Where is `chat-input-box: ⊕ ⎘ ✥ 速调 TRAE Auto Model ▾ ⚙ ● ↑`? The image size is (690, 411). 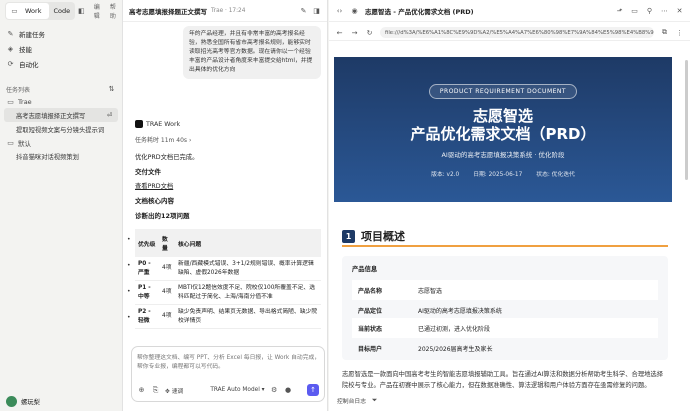
chat-input-box: ⊕ ⎘ ✥ 速调 TRAE Auto Model ▾ ⚙ ● ↑ is located at coordinates (228, 374).